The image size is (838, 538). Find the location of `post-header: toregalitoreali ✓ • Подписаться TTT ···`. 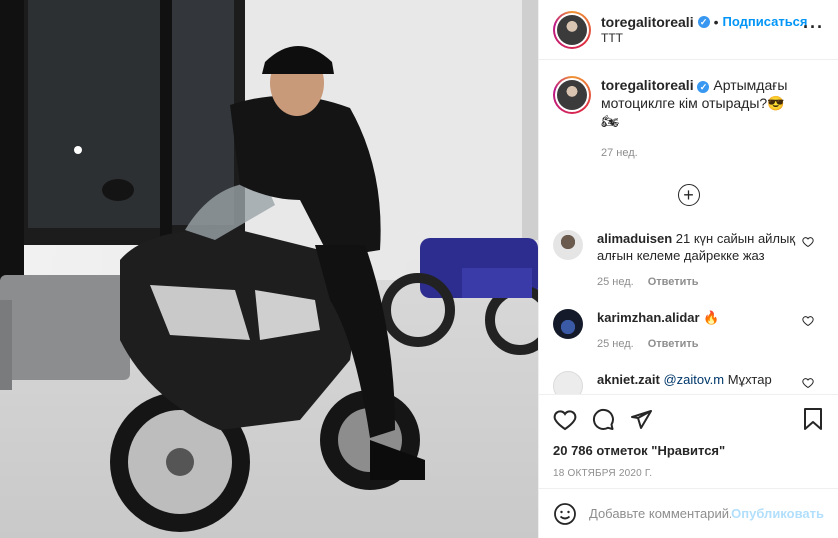

post-header: toregalitoreali ✓ • Подписаться TTT ··· is located at coordinates (688, 30).